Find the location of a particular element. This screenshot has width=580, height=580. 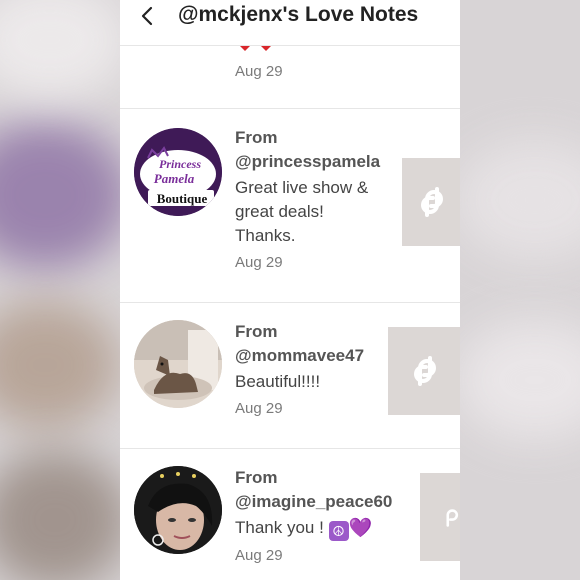

princess-pamela-logo-icon: Princess Pamela Boutique is located at coordinates (178, 172).